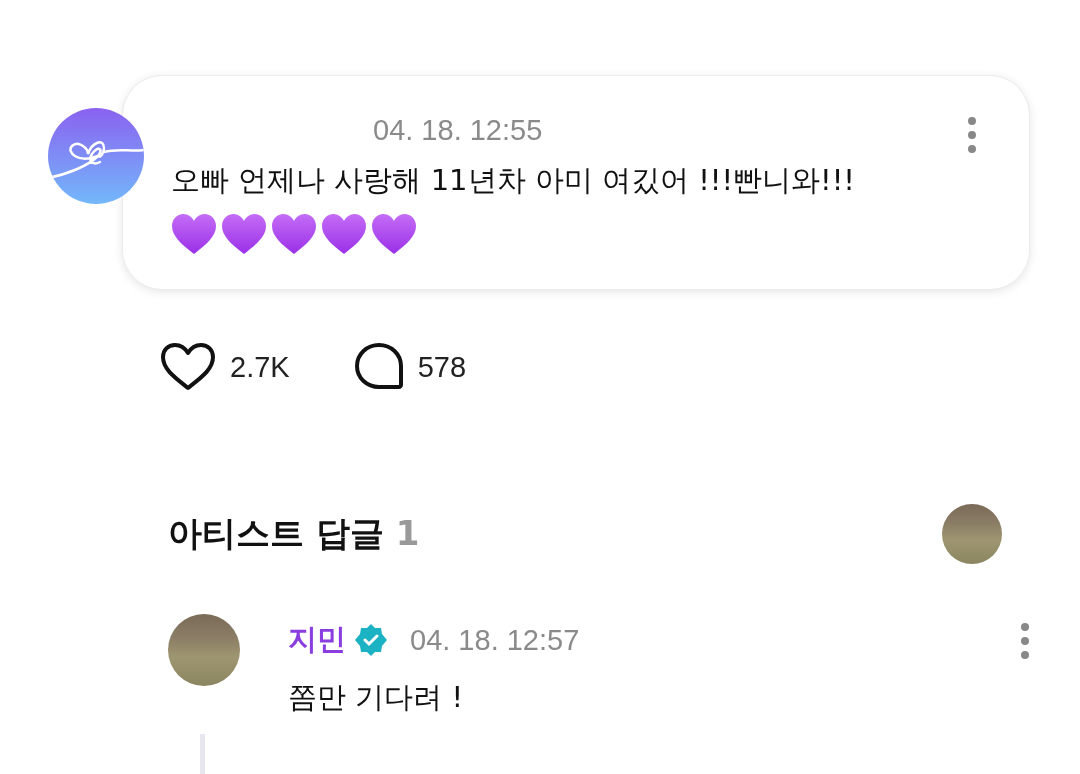 This screenshot has height=774, width=1080. Describe the element at coordinates (495, 640) in the screenshot. I see `timestamp: 04. 18. 12:57` at that location.